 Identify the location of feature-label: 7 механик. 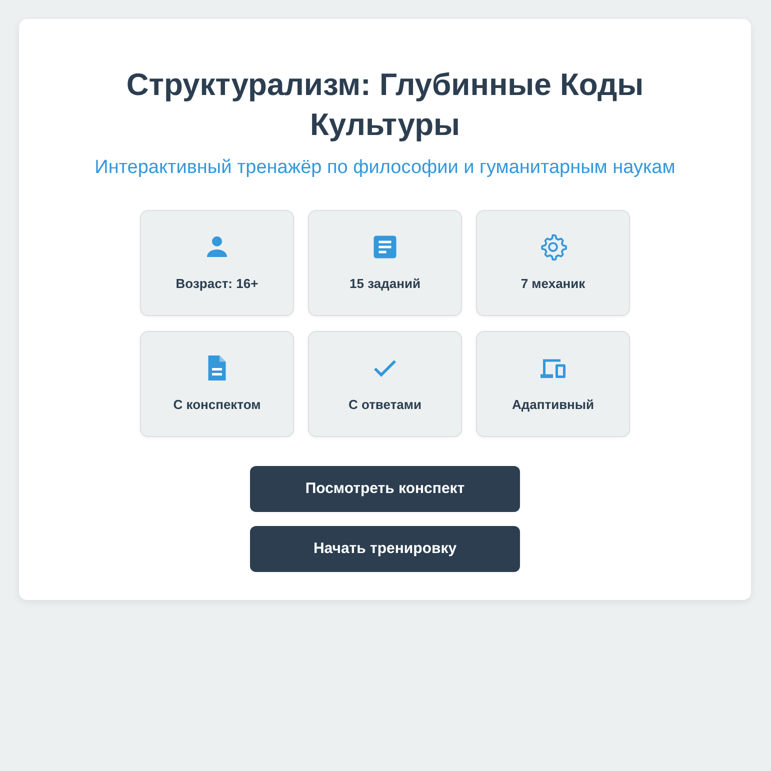
(553, 284).